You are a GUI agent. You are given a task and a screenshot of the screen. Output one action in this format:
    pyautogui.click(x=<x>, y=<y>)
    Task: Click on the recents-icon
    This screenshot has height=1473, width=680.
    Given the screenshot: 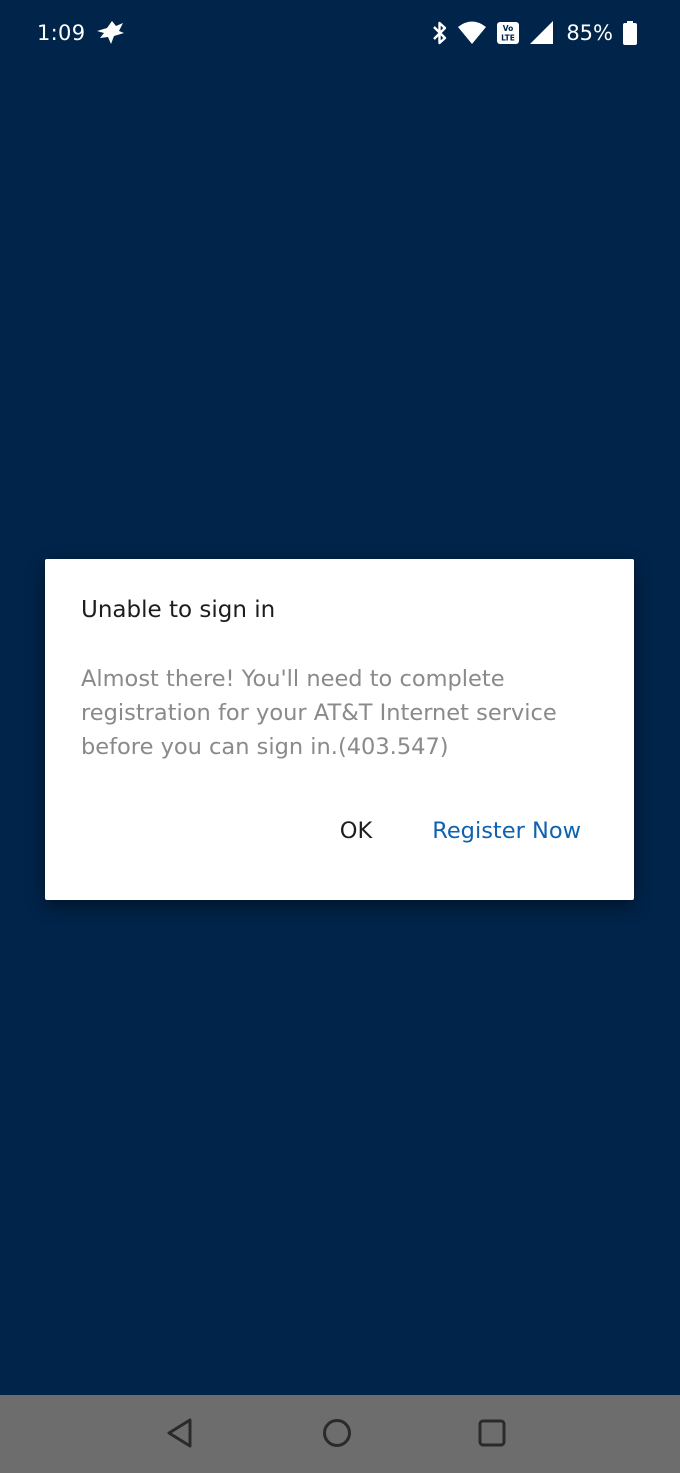 What is the action you would take?
    pyautogui.click(x=492, y=1435)
    